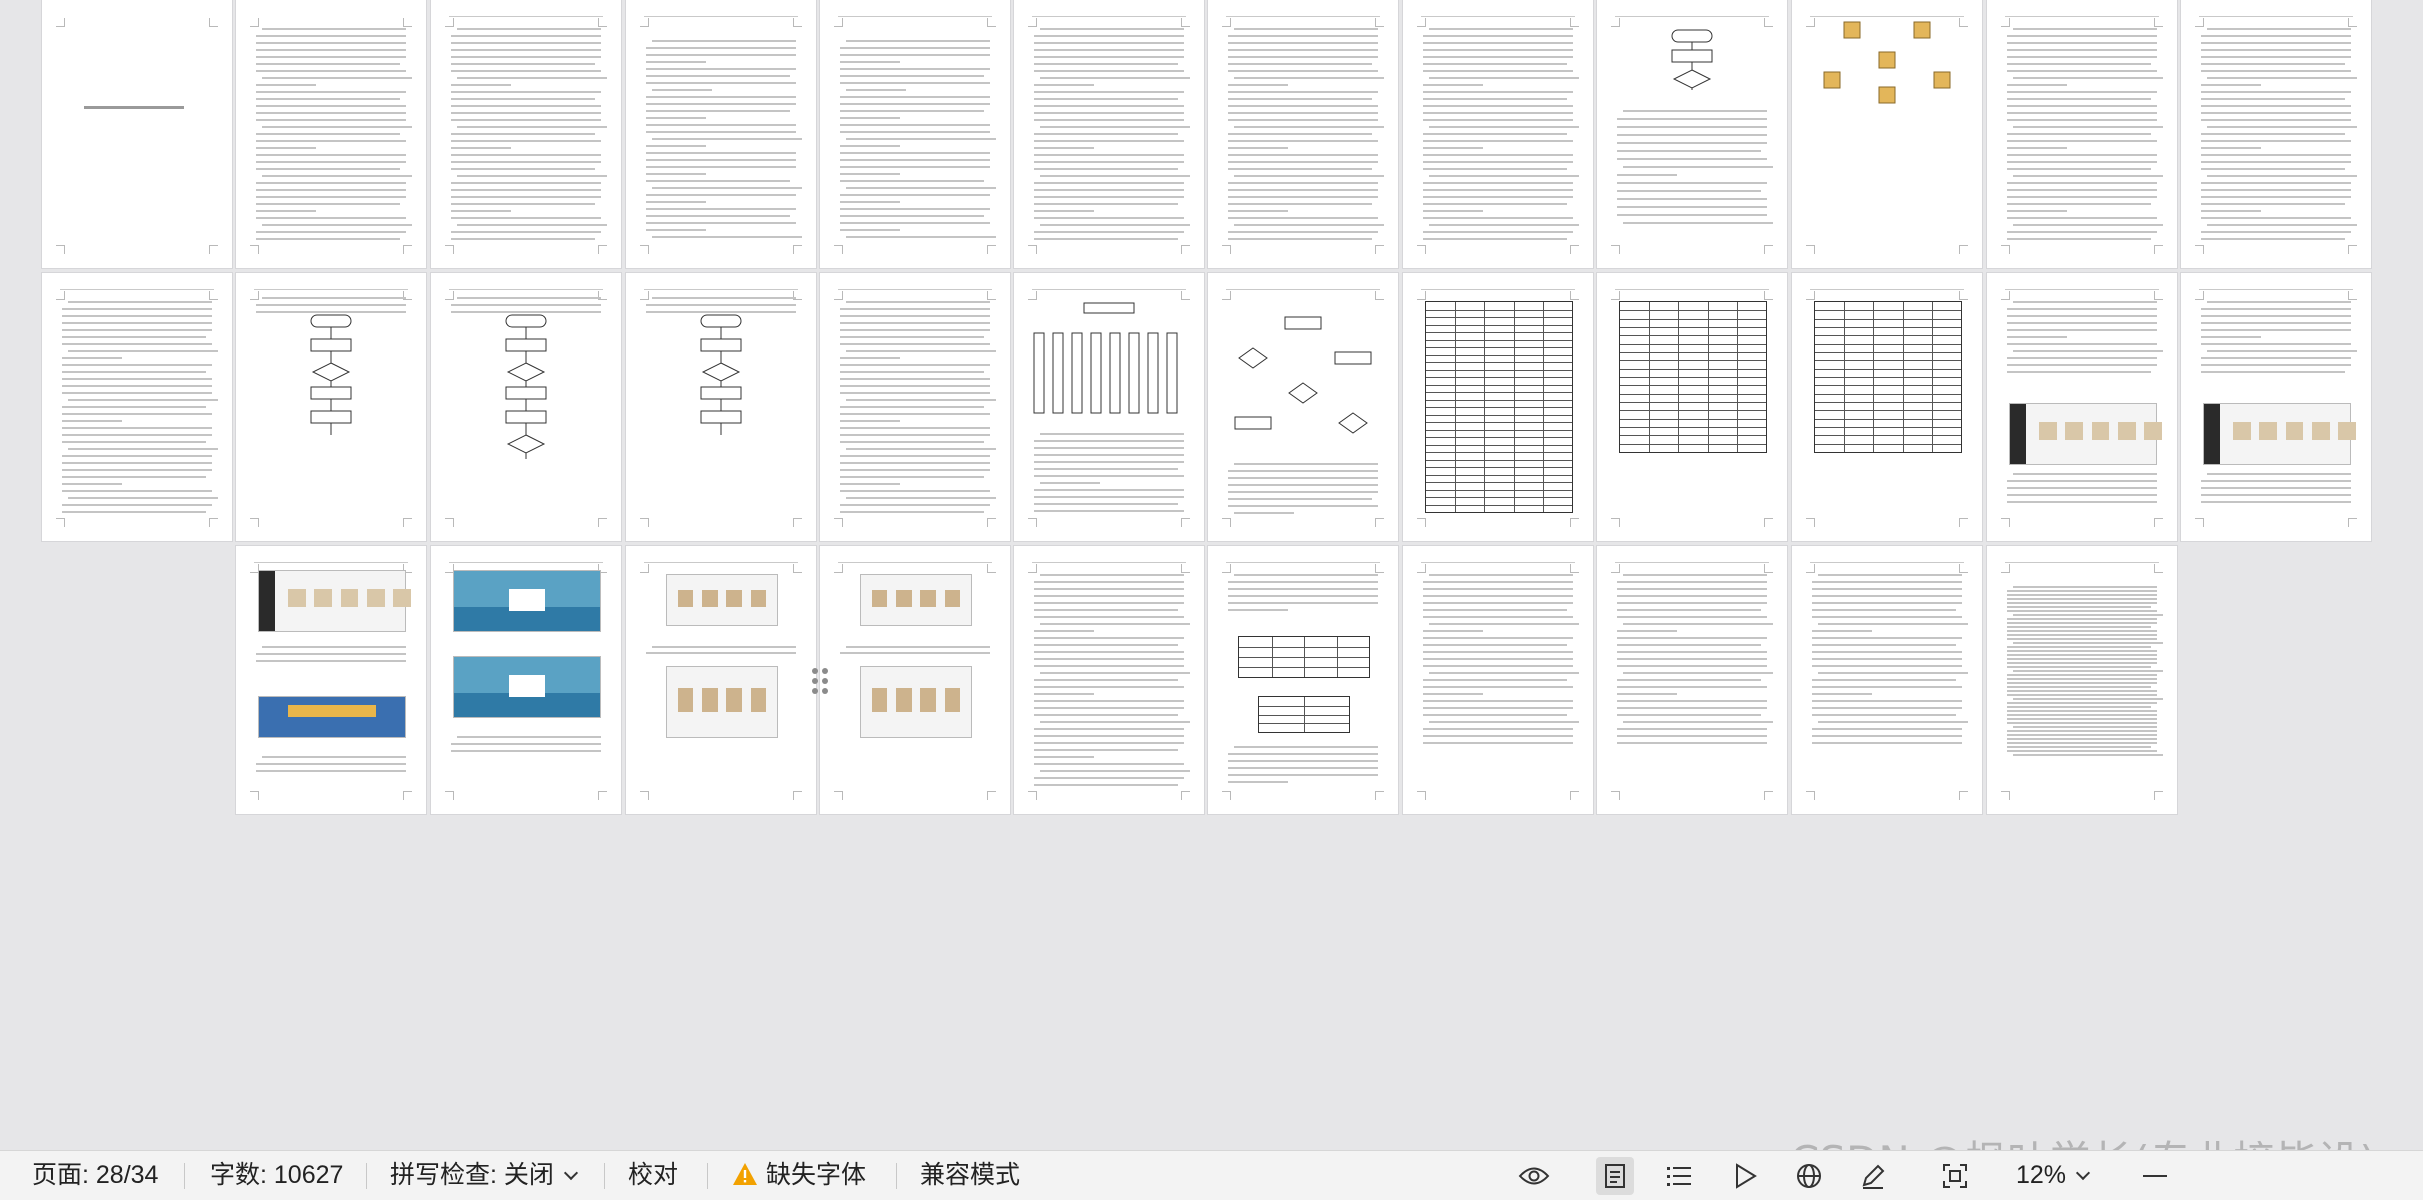 The height and width of the screenshot is (1200, 2423). I want to click on fit-page-icon, so click(1955, 1176).